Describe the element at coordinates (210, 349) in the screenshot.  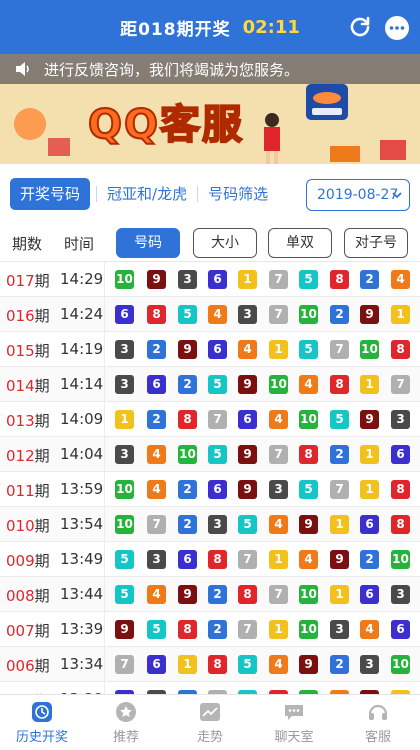
I see `table-row: 015期 14:19 3 2 9 6 4 1 5 7 10 8` at that location.